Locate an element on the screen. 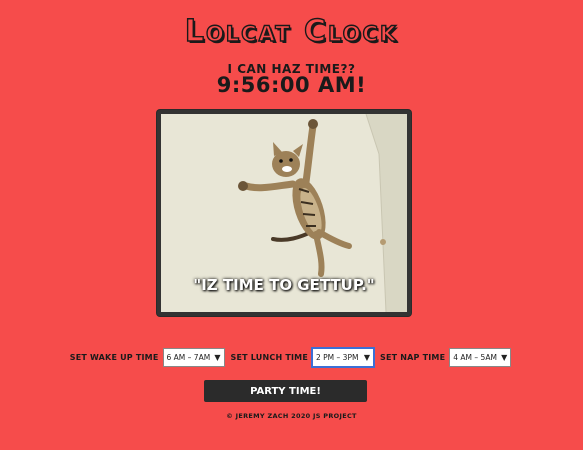 This screenshot has width=583, height=450. wakeup-time-value: 6 AM – 7AM is located at coordinates (188, 357).